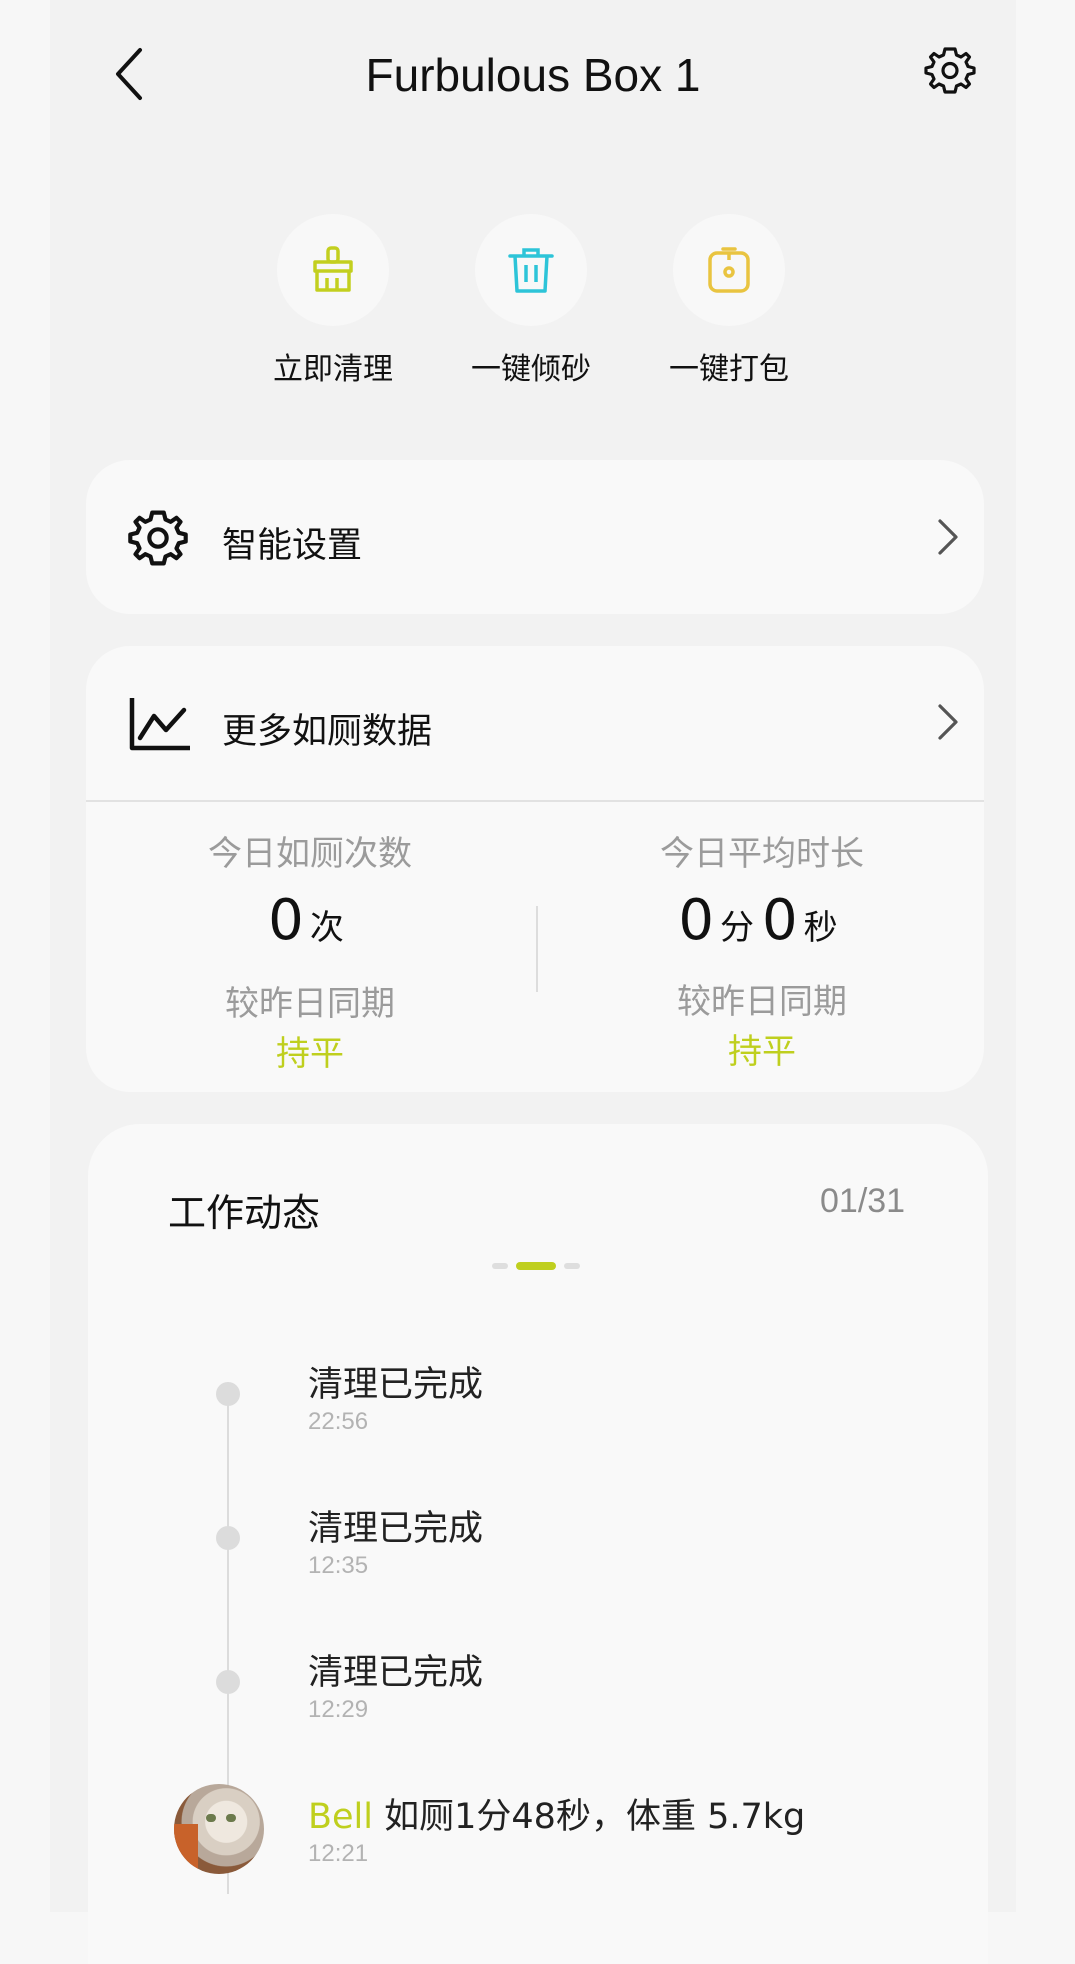 The image size is (1075, 1964). Describe the element at coordinates (762, 1052) in the screenshot. I see `avg-duration-trend: 持平` at that location.